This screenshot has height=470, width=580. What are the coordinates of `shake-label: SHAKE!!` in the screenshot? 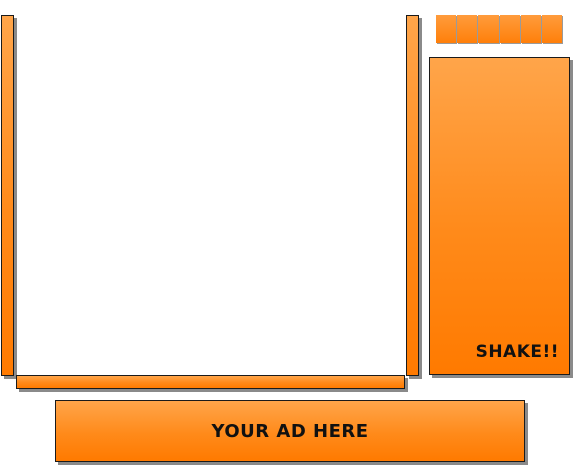 It's located at (517, 352).